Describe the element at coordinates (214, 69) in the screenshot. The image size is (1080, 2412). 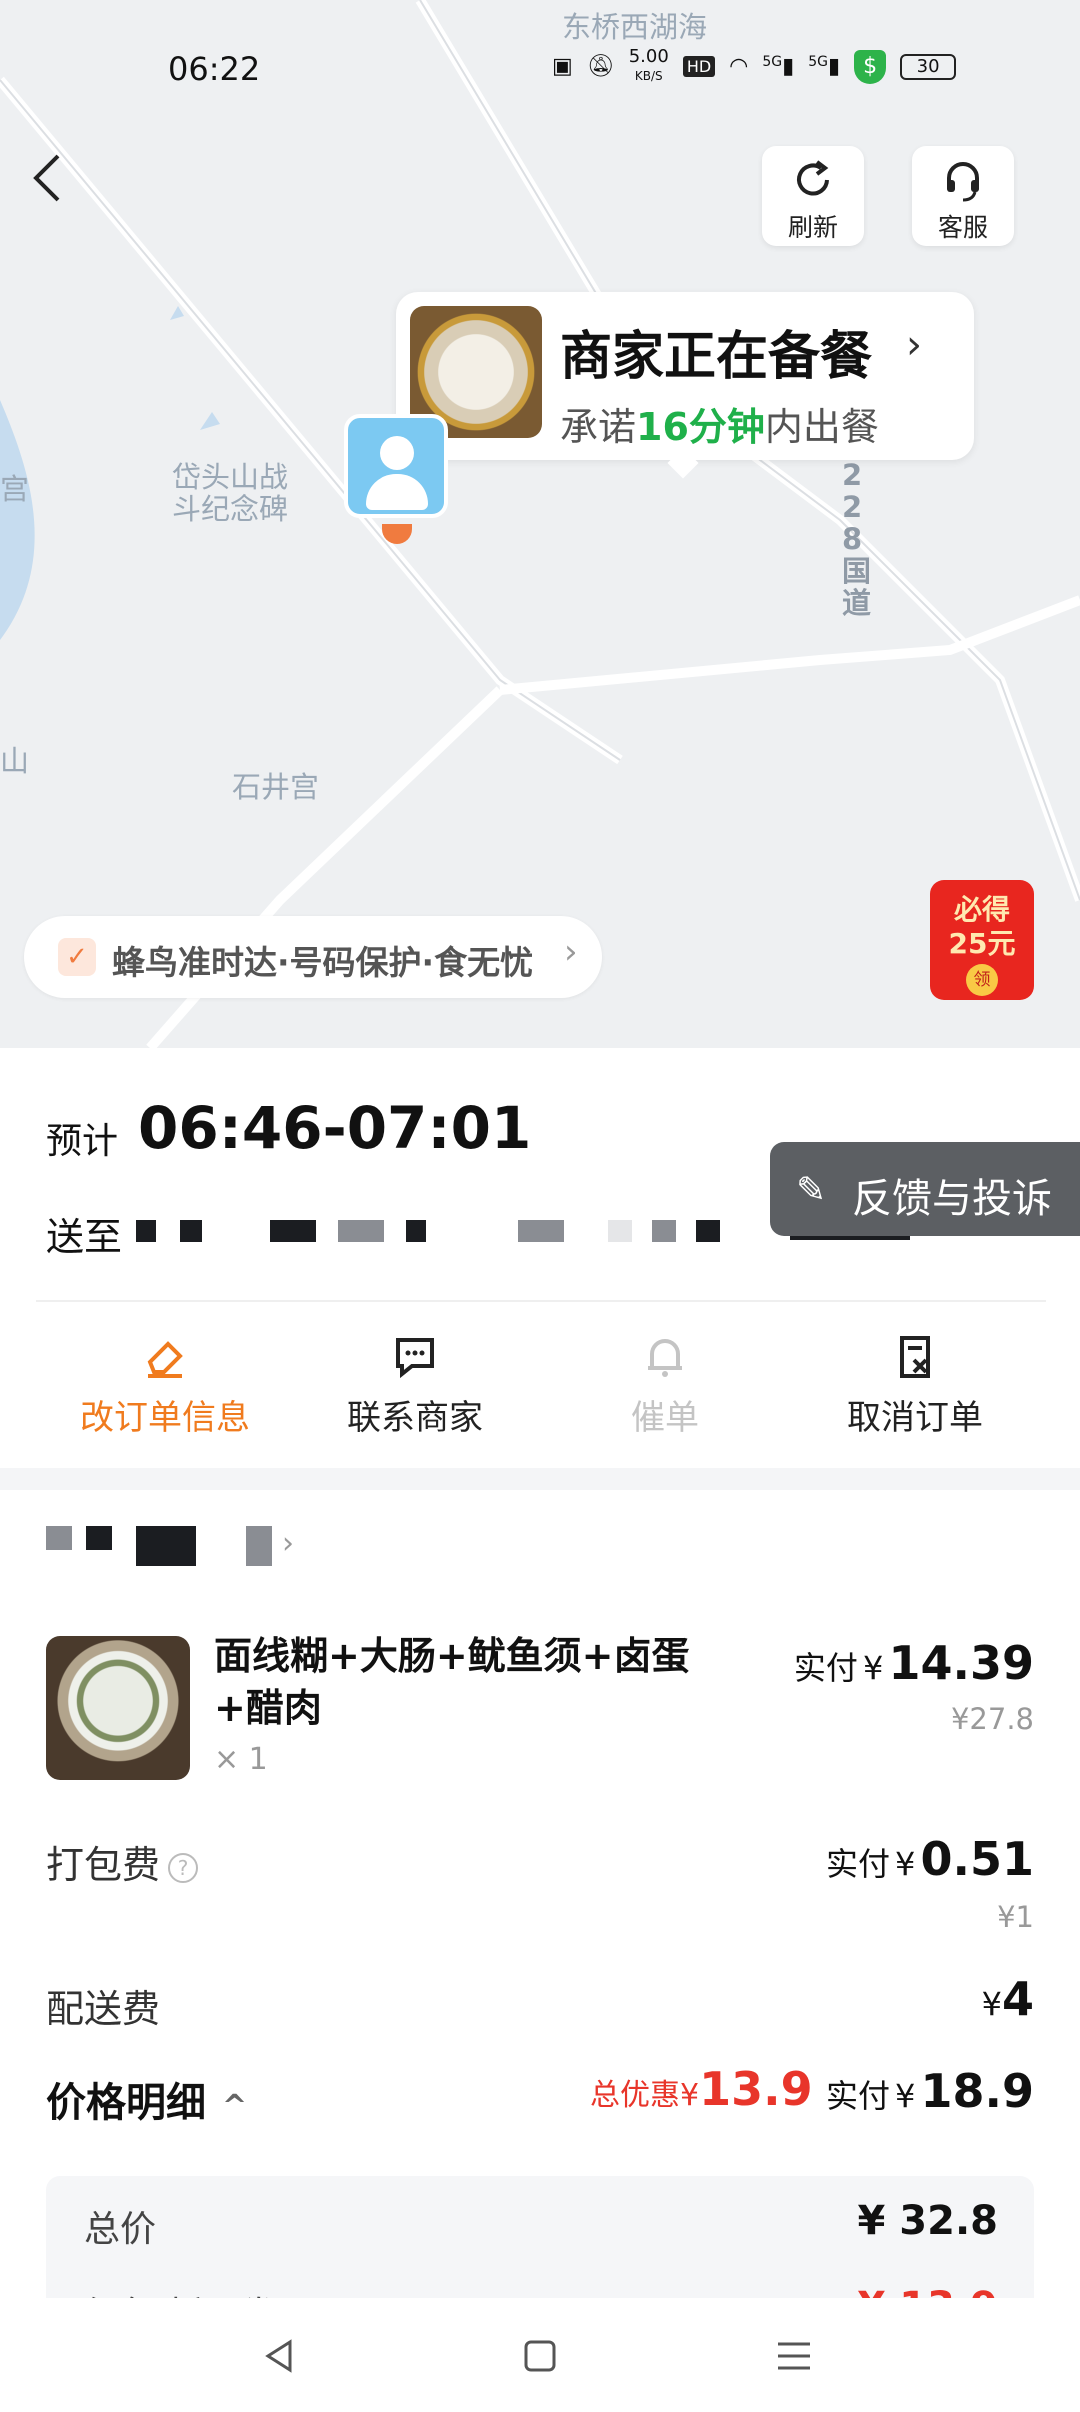
I see `status-time: 06:22` at that location.